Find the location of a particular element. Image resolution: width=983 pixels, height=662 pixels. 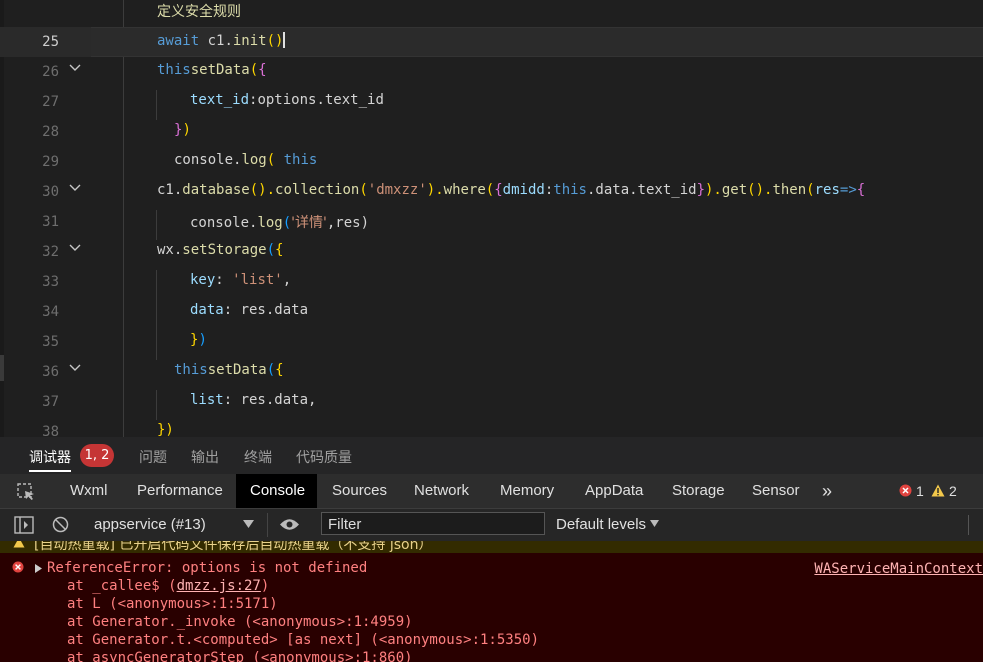

line-number: 32 is located at coordinates (50, 252).